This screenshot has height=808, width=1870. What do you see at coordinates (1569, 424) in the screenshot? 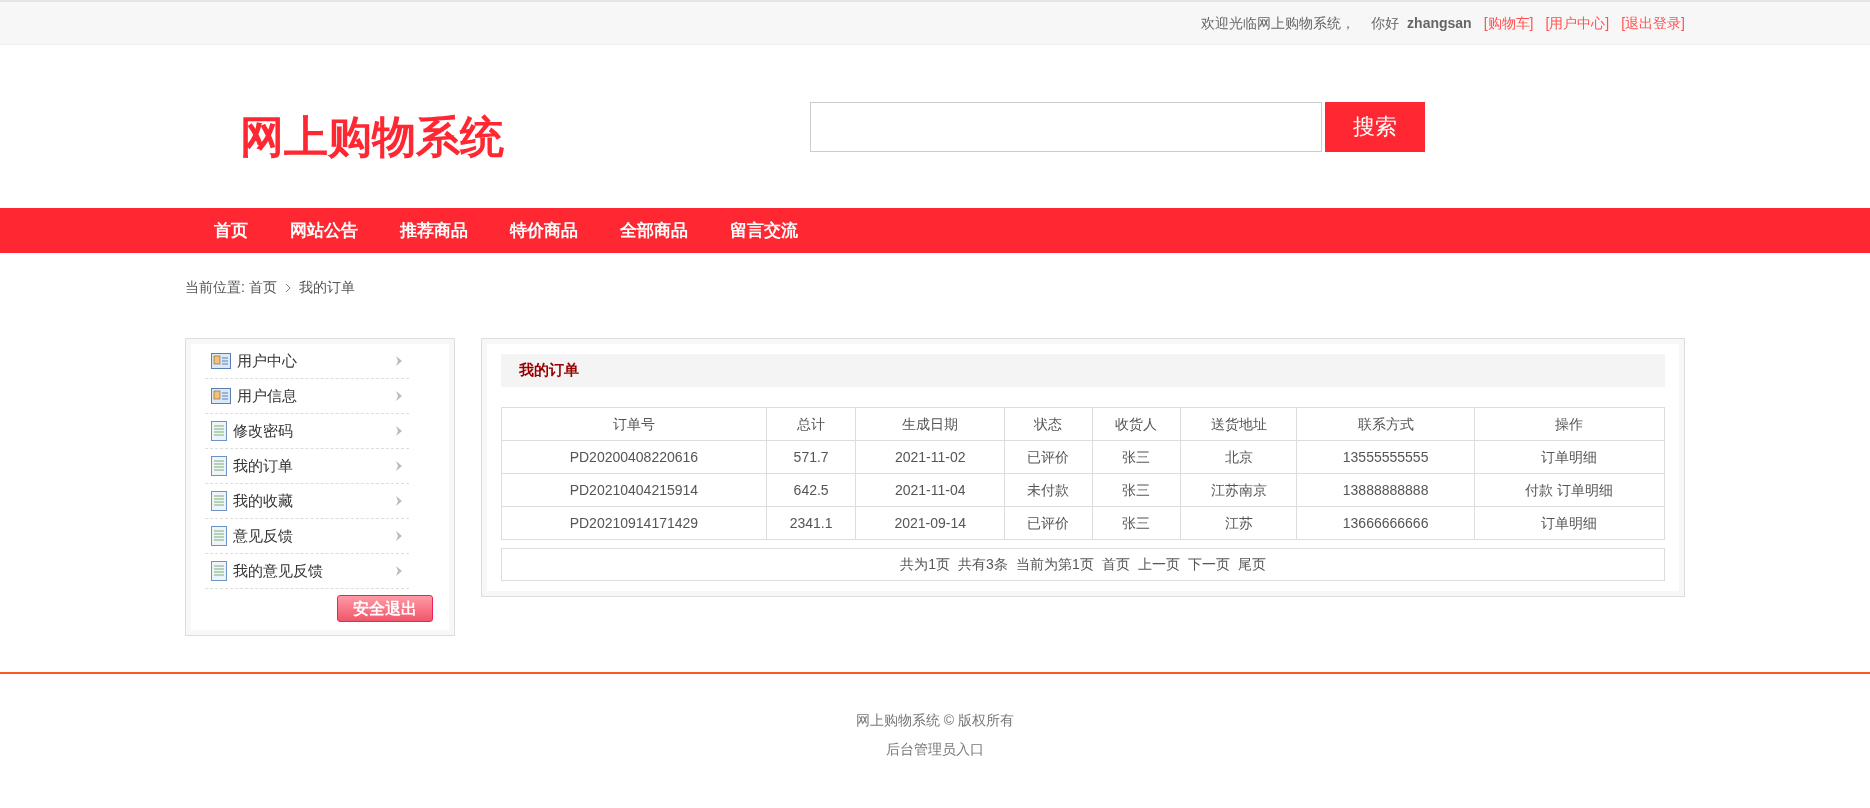
I see `column-header: 操作` at bounding box center [1569, 424].